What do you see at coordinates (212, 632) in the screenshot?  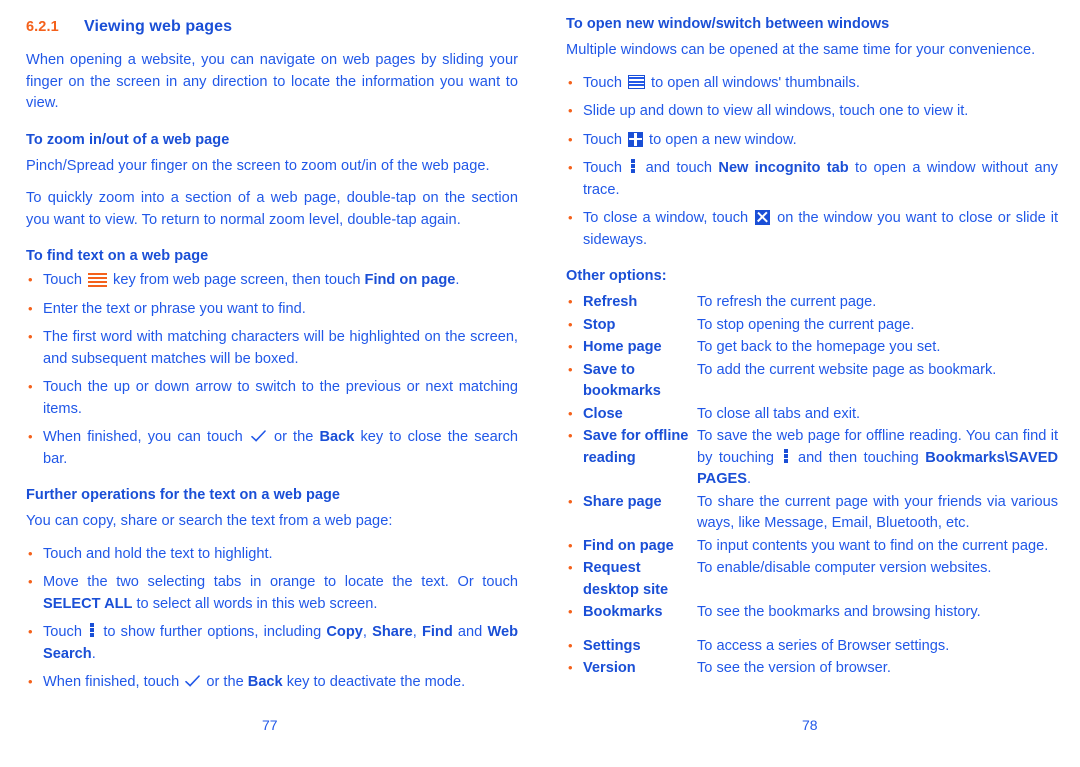 I see `list-item-text-mid: to show further options, including` at bounding box center [212, 632].